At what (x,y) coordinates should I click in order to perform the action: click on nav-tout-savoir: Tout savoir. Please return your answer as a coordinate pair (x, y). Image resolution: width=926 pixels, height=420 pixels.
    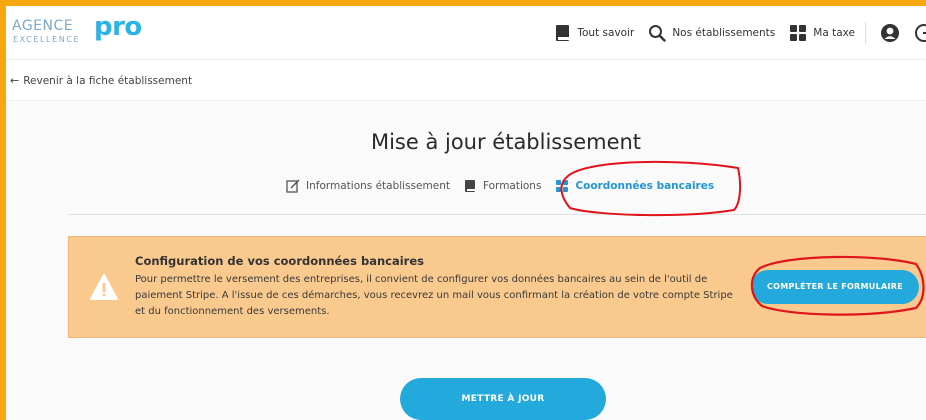
    Looking at the image, I should click on (594, 33).